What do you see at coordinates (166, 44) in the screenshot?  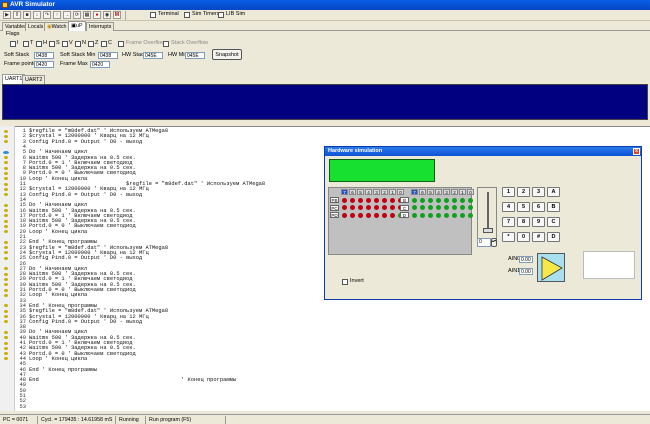 I see `stack-overflow-checkbox` at bounding box center [166, 44].